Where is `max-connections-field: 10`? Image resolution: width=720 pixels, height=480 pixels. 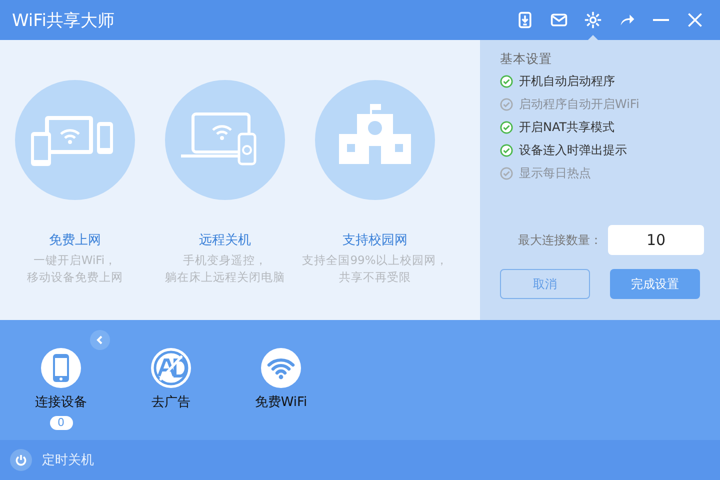
max-connections-field: 10 is located at coordinates (656, 240).